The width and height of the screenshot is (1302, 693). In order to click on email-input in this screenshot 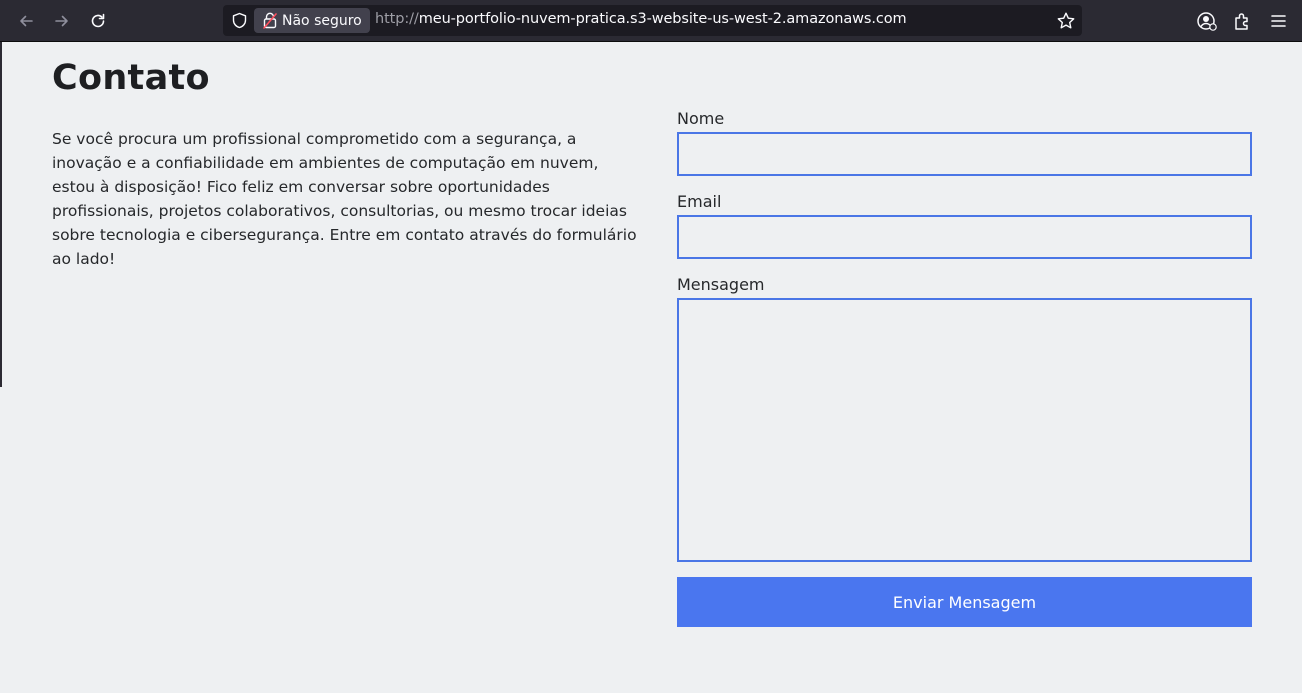, I will do `click(964, 237)`.